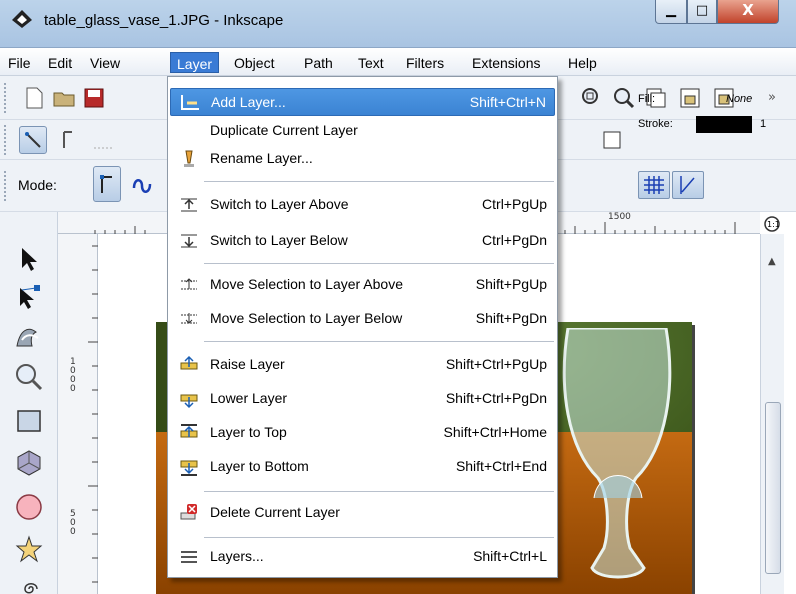 The height and width of the screenshot is (594, 796). I want to click on menu-file: File, so click(19, 62).